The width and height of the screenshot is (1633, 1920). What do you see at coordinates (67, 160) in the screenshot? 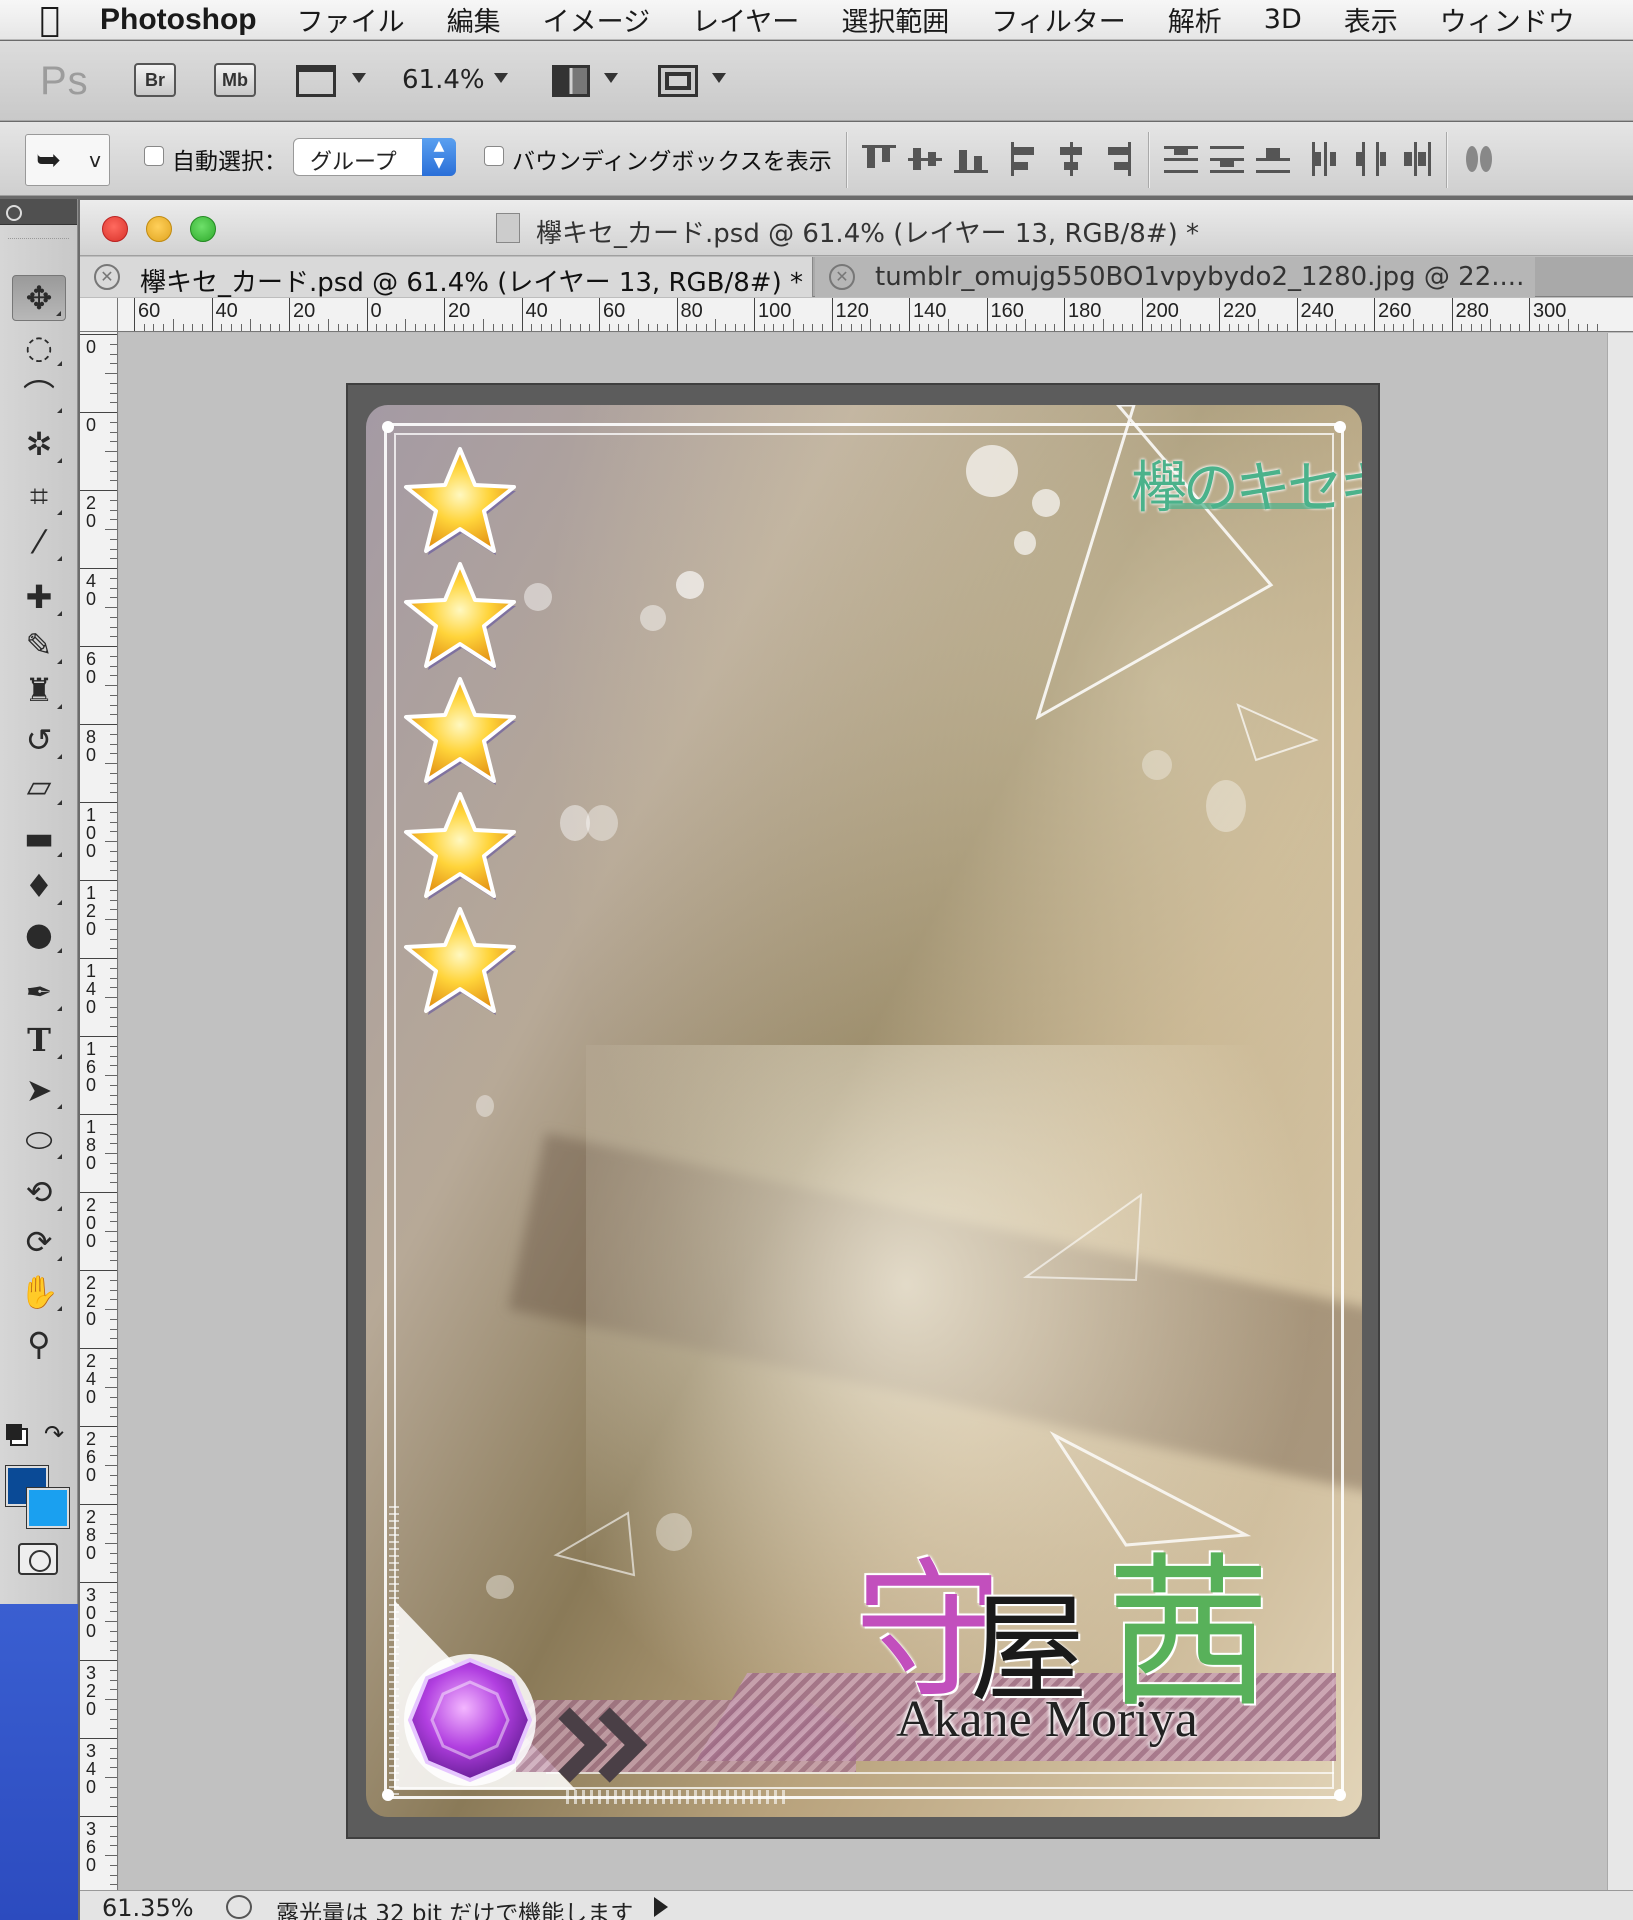
I see `tool-preset-picker: ➥ v` at bounding box center [67, 160].